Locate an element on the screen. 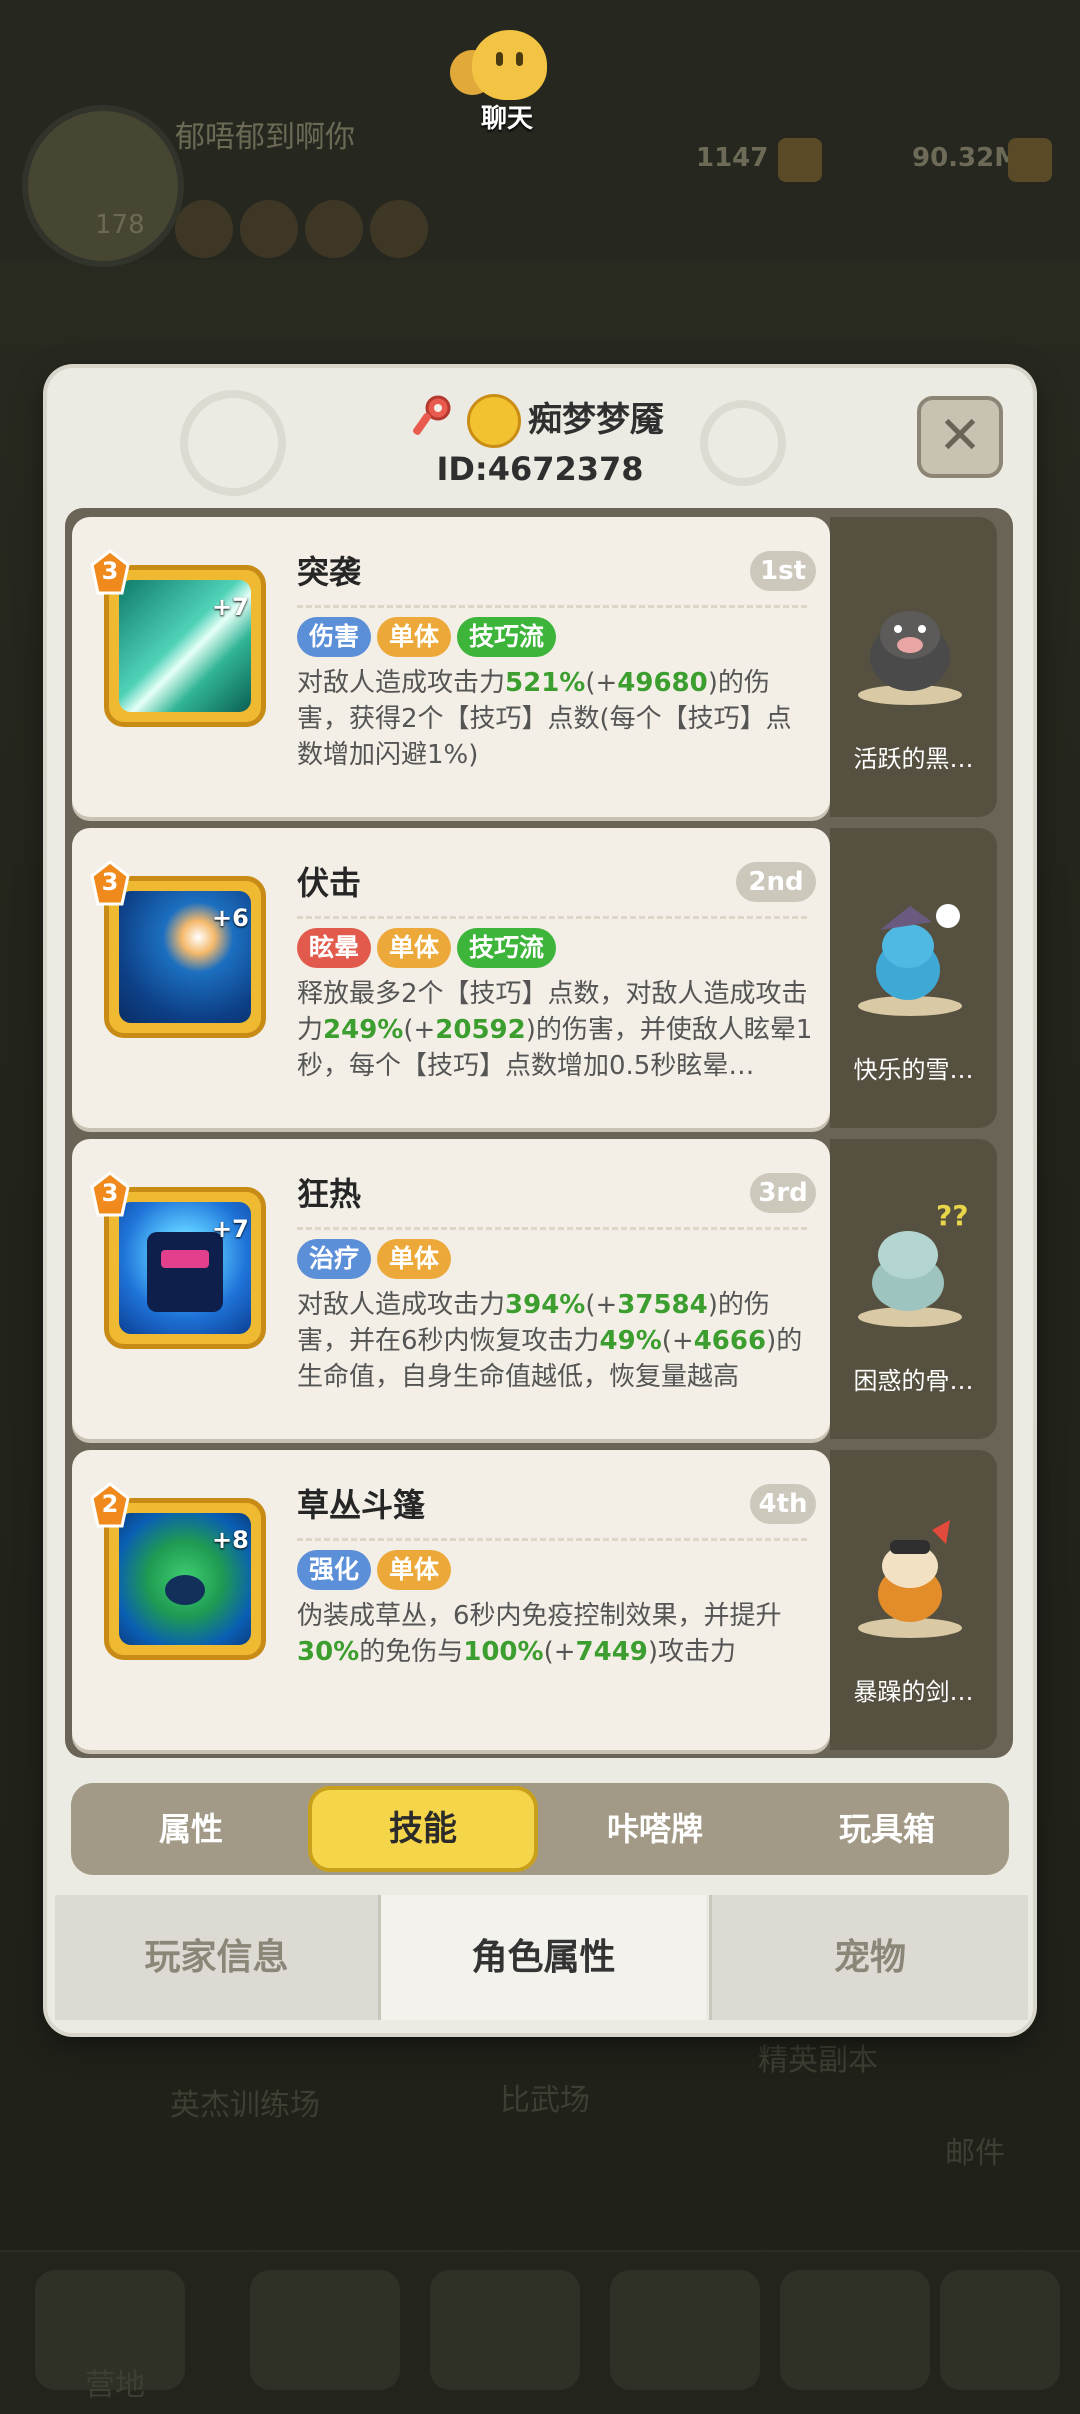 The height and width of the screenshot is (2414, 1080). currency-1-add-button is located at coordinates (800, 160).